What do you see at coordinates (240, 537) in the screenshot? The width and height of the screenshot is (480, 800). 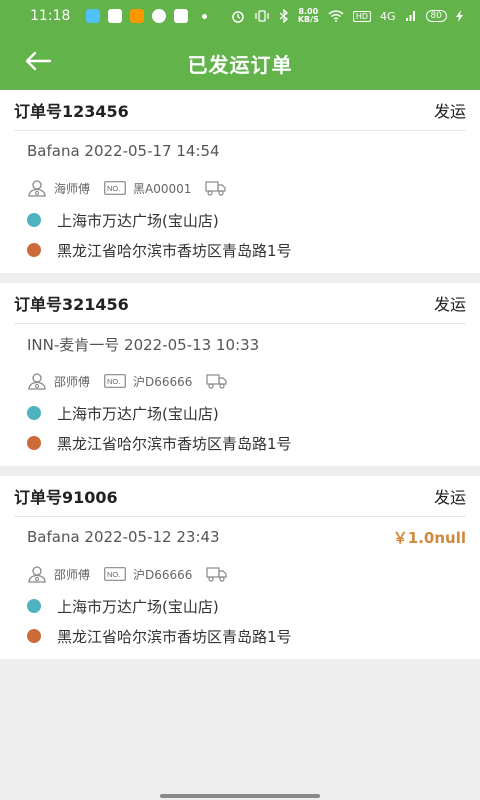 I see `order-info-row: Bafana 2022-05-12 23:43 ￥1.0null` at bounding box center [240, 537].